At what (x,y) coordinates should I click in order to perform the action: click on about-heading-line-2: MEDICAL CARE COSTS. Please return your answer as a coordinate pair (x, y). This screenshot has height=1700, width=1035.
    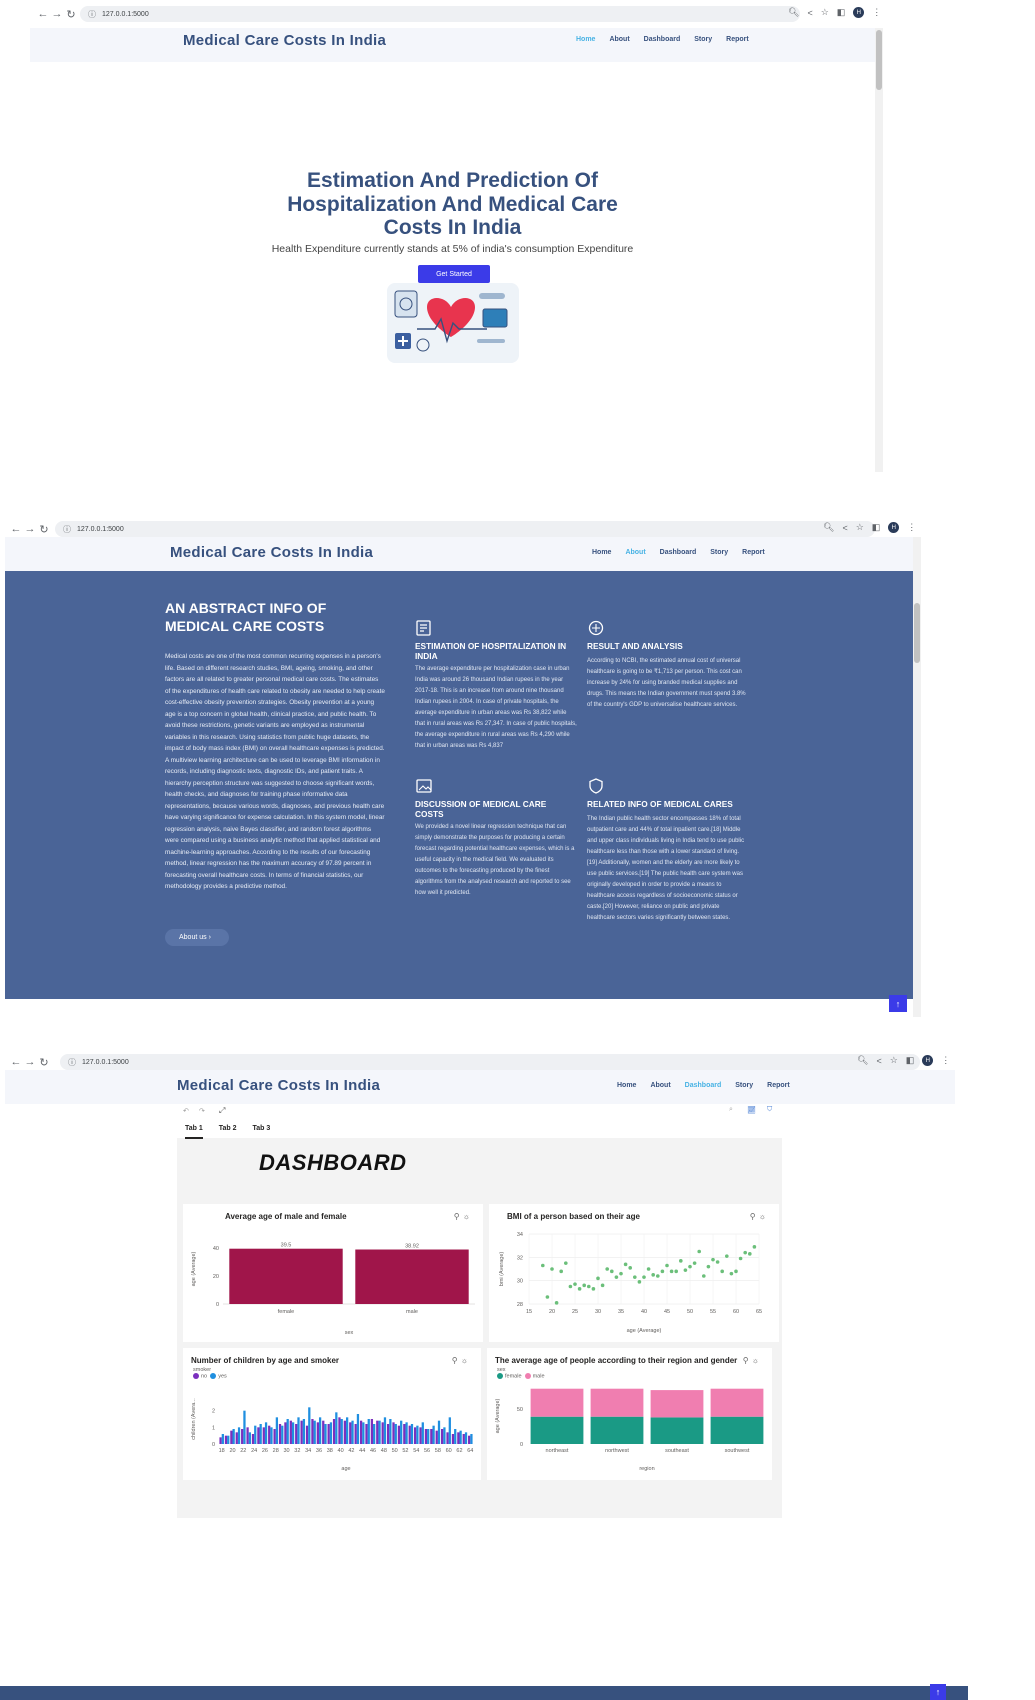
    Looking at the image, I should click on (245, 626).